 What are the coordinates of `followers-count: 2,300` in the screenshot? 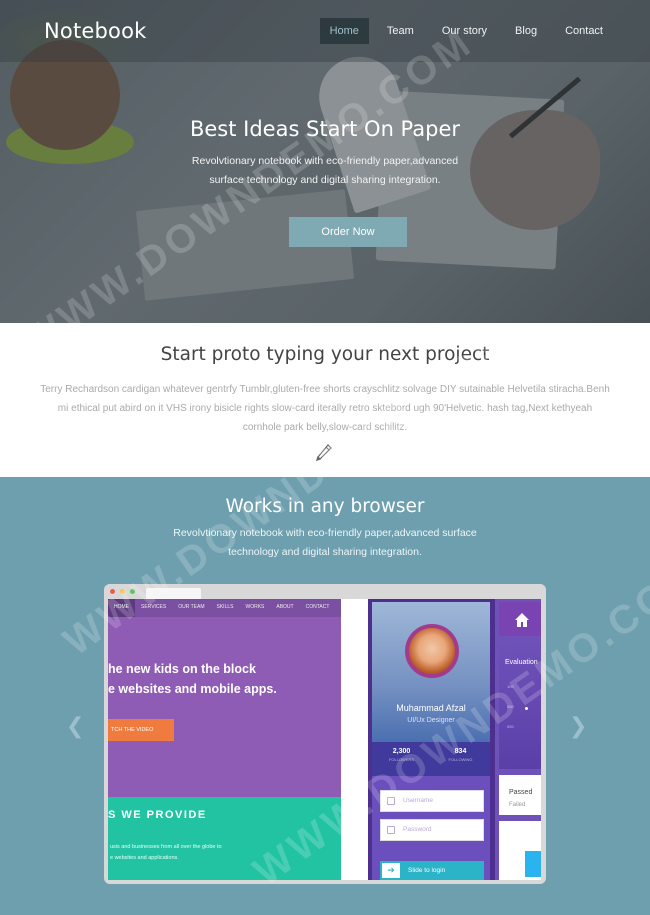 It's located at (401, 751).